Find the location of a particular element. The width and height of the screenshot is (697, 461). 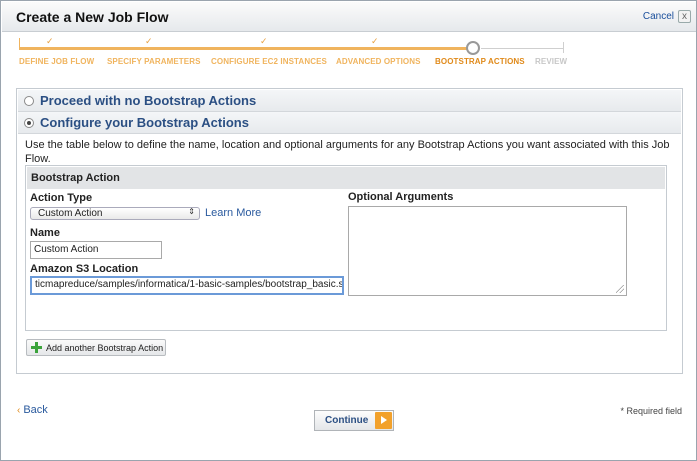

current-step-indicator is located at coordinates (473, 48).